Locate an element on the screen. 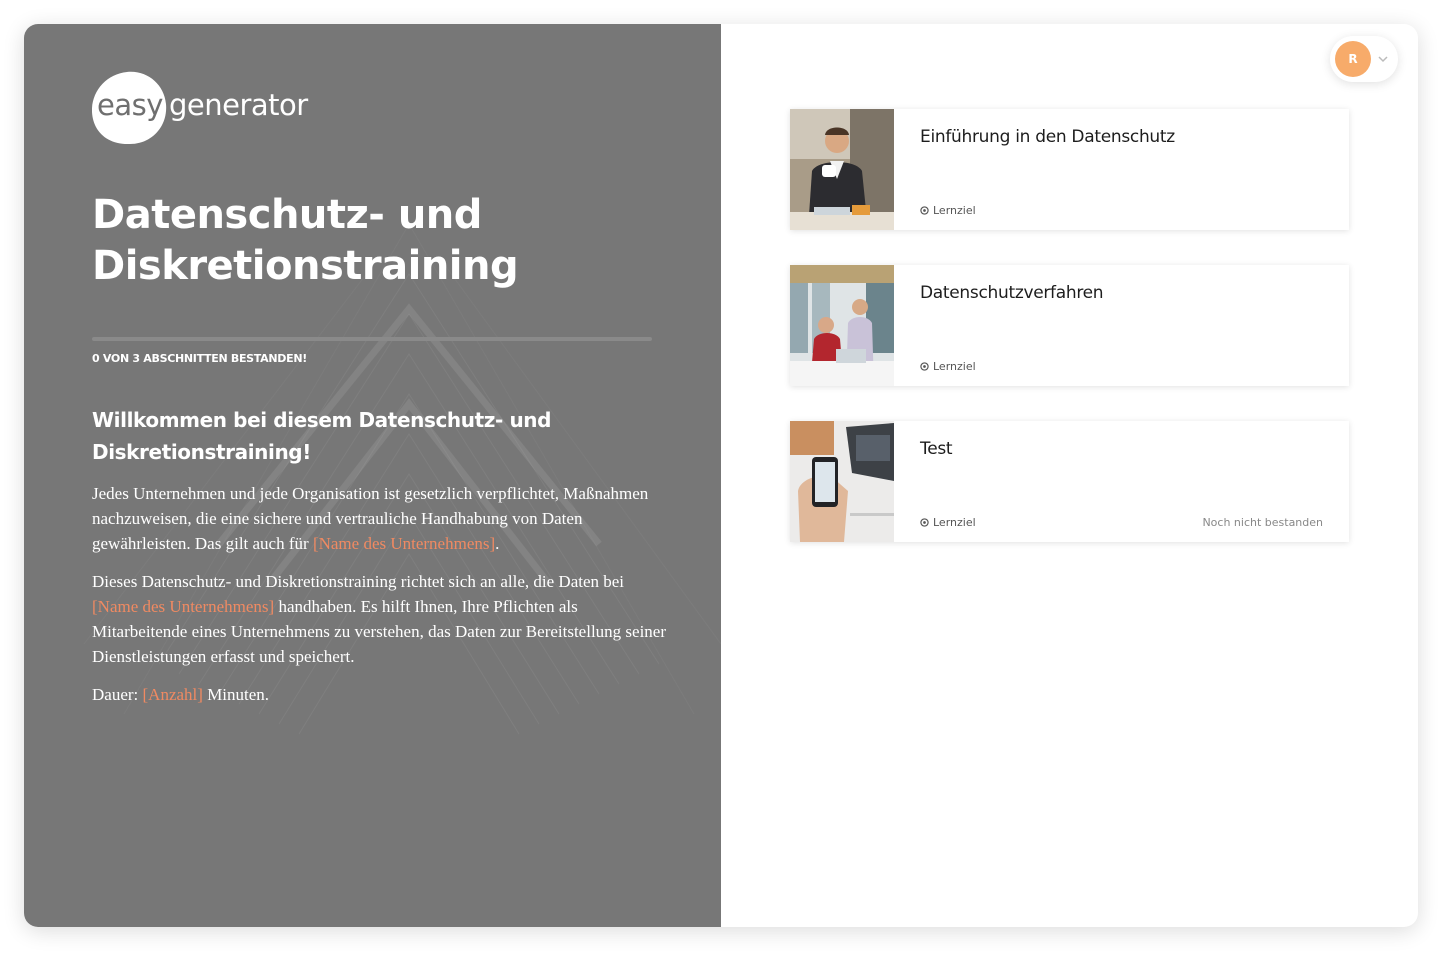  chevron-down-icon is located at coordinates (1383, 59).